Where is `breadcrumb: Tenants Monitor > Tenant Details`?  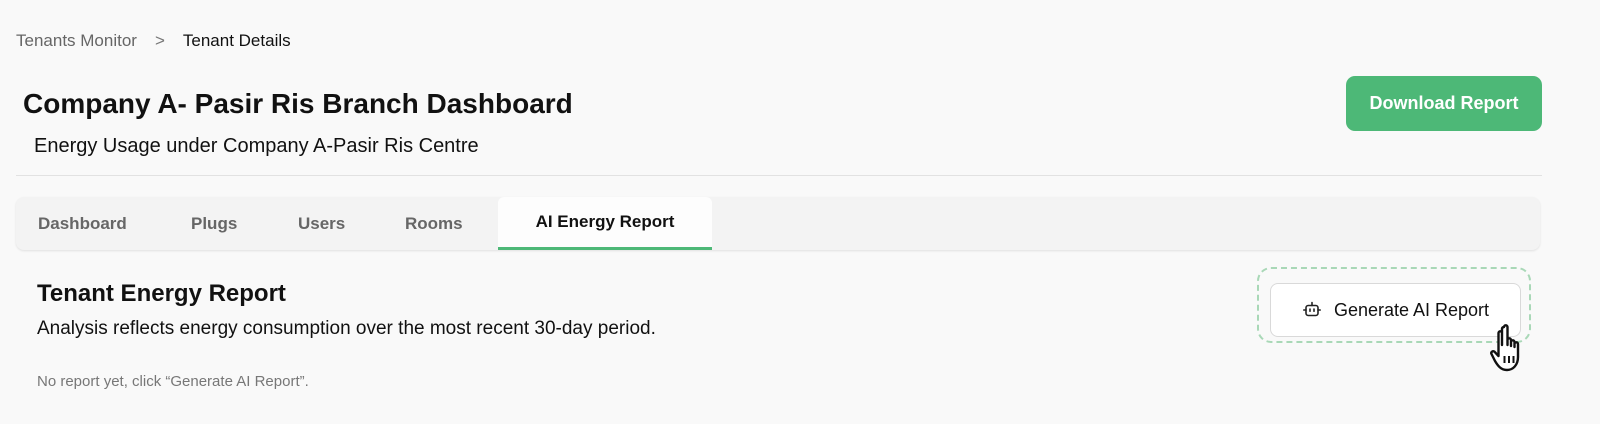 breadcrumb: Tenants Monitor > Tenant Details is located at coordinates (153, 41).